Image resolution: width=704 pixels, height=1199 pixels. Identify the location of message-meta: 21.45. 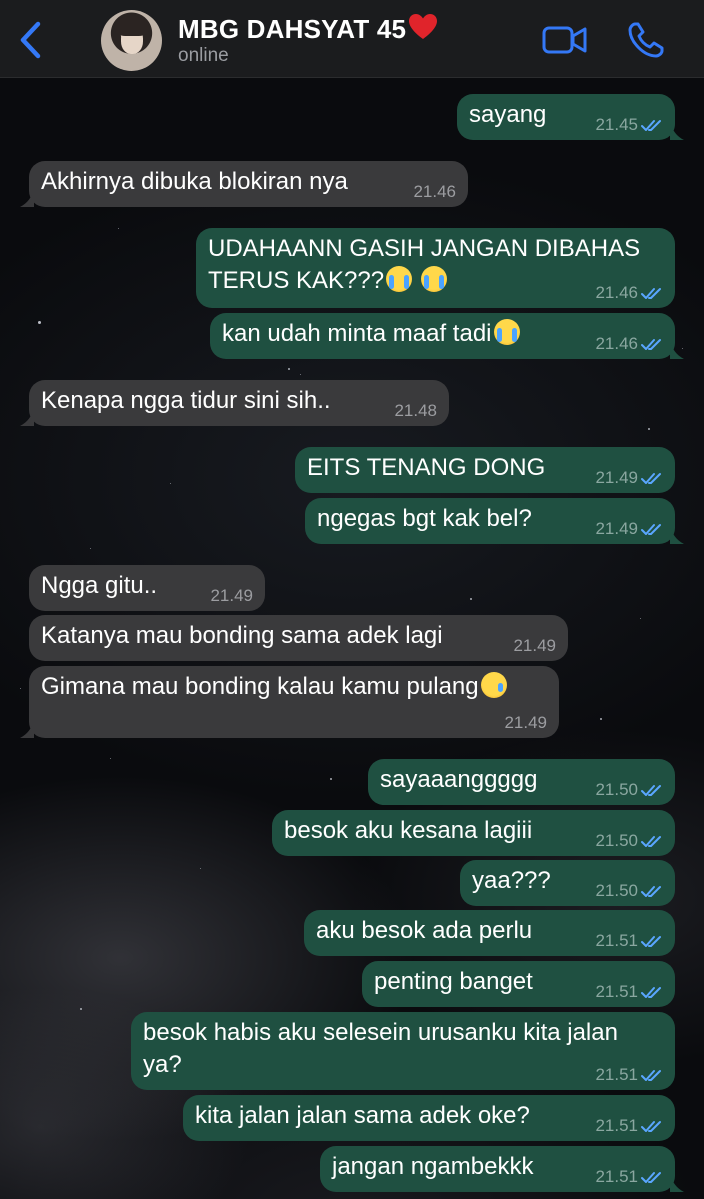
(629, 125).